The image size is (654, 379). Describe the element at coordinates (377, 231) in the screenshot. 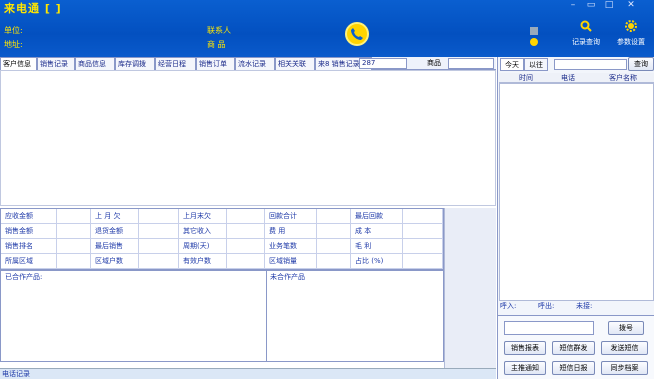

I see `stat-label: 成 本` at that location.